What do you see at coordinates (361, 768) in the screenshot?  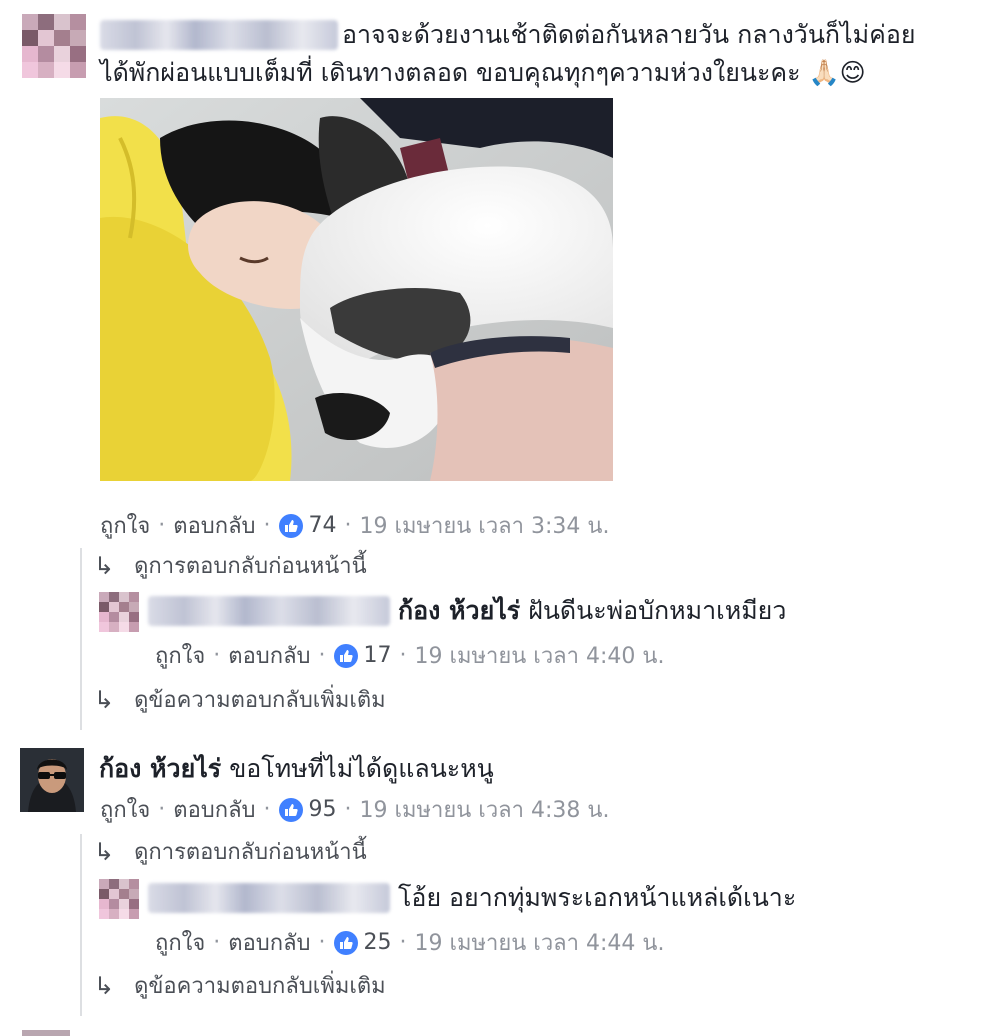 I see `comment2-body: ขอโทษที่ไม่ได้ดูแลนะหนู` at bounding box center [361, 768].